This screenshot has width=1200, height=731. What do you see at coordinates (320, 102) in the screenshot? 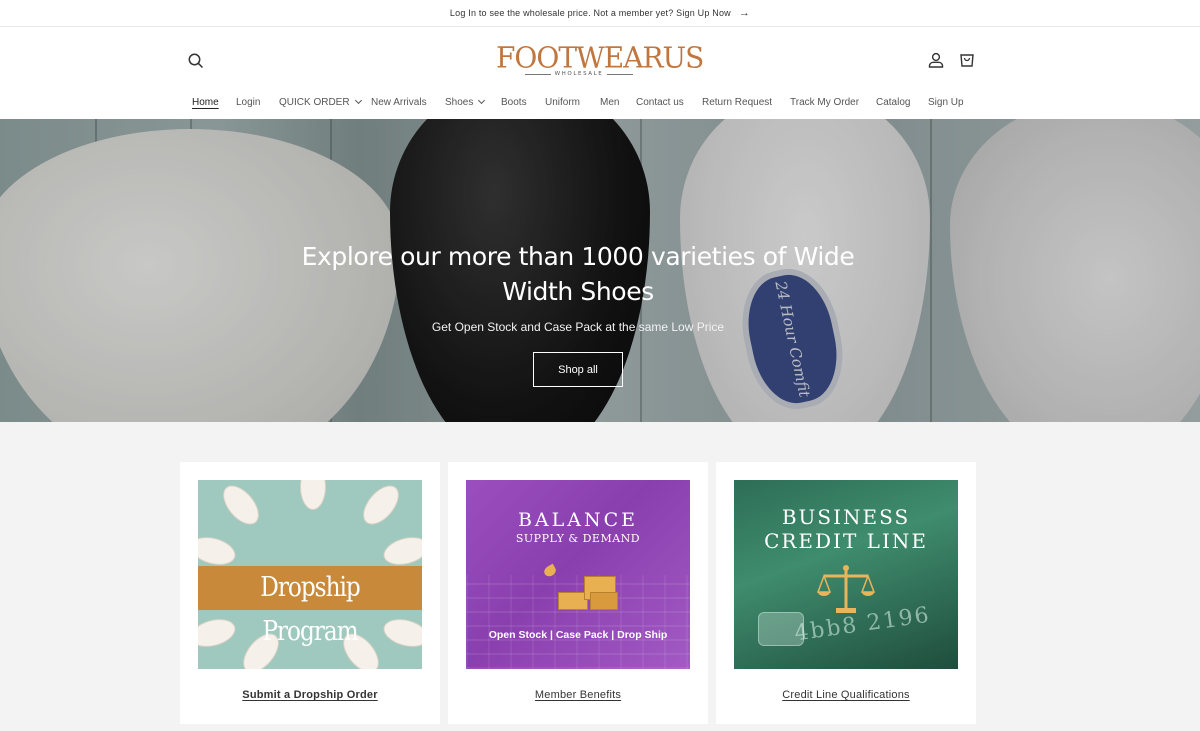
I see `nav-quick-order: QUICK ORDER` at bounding box center [320, 102].